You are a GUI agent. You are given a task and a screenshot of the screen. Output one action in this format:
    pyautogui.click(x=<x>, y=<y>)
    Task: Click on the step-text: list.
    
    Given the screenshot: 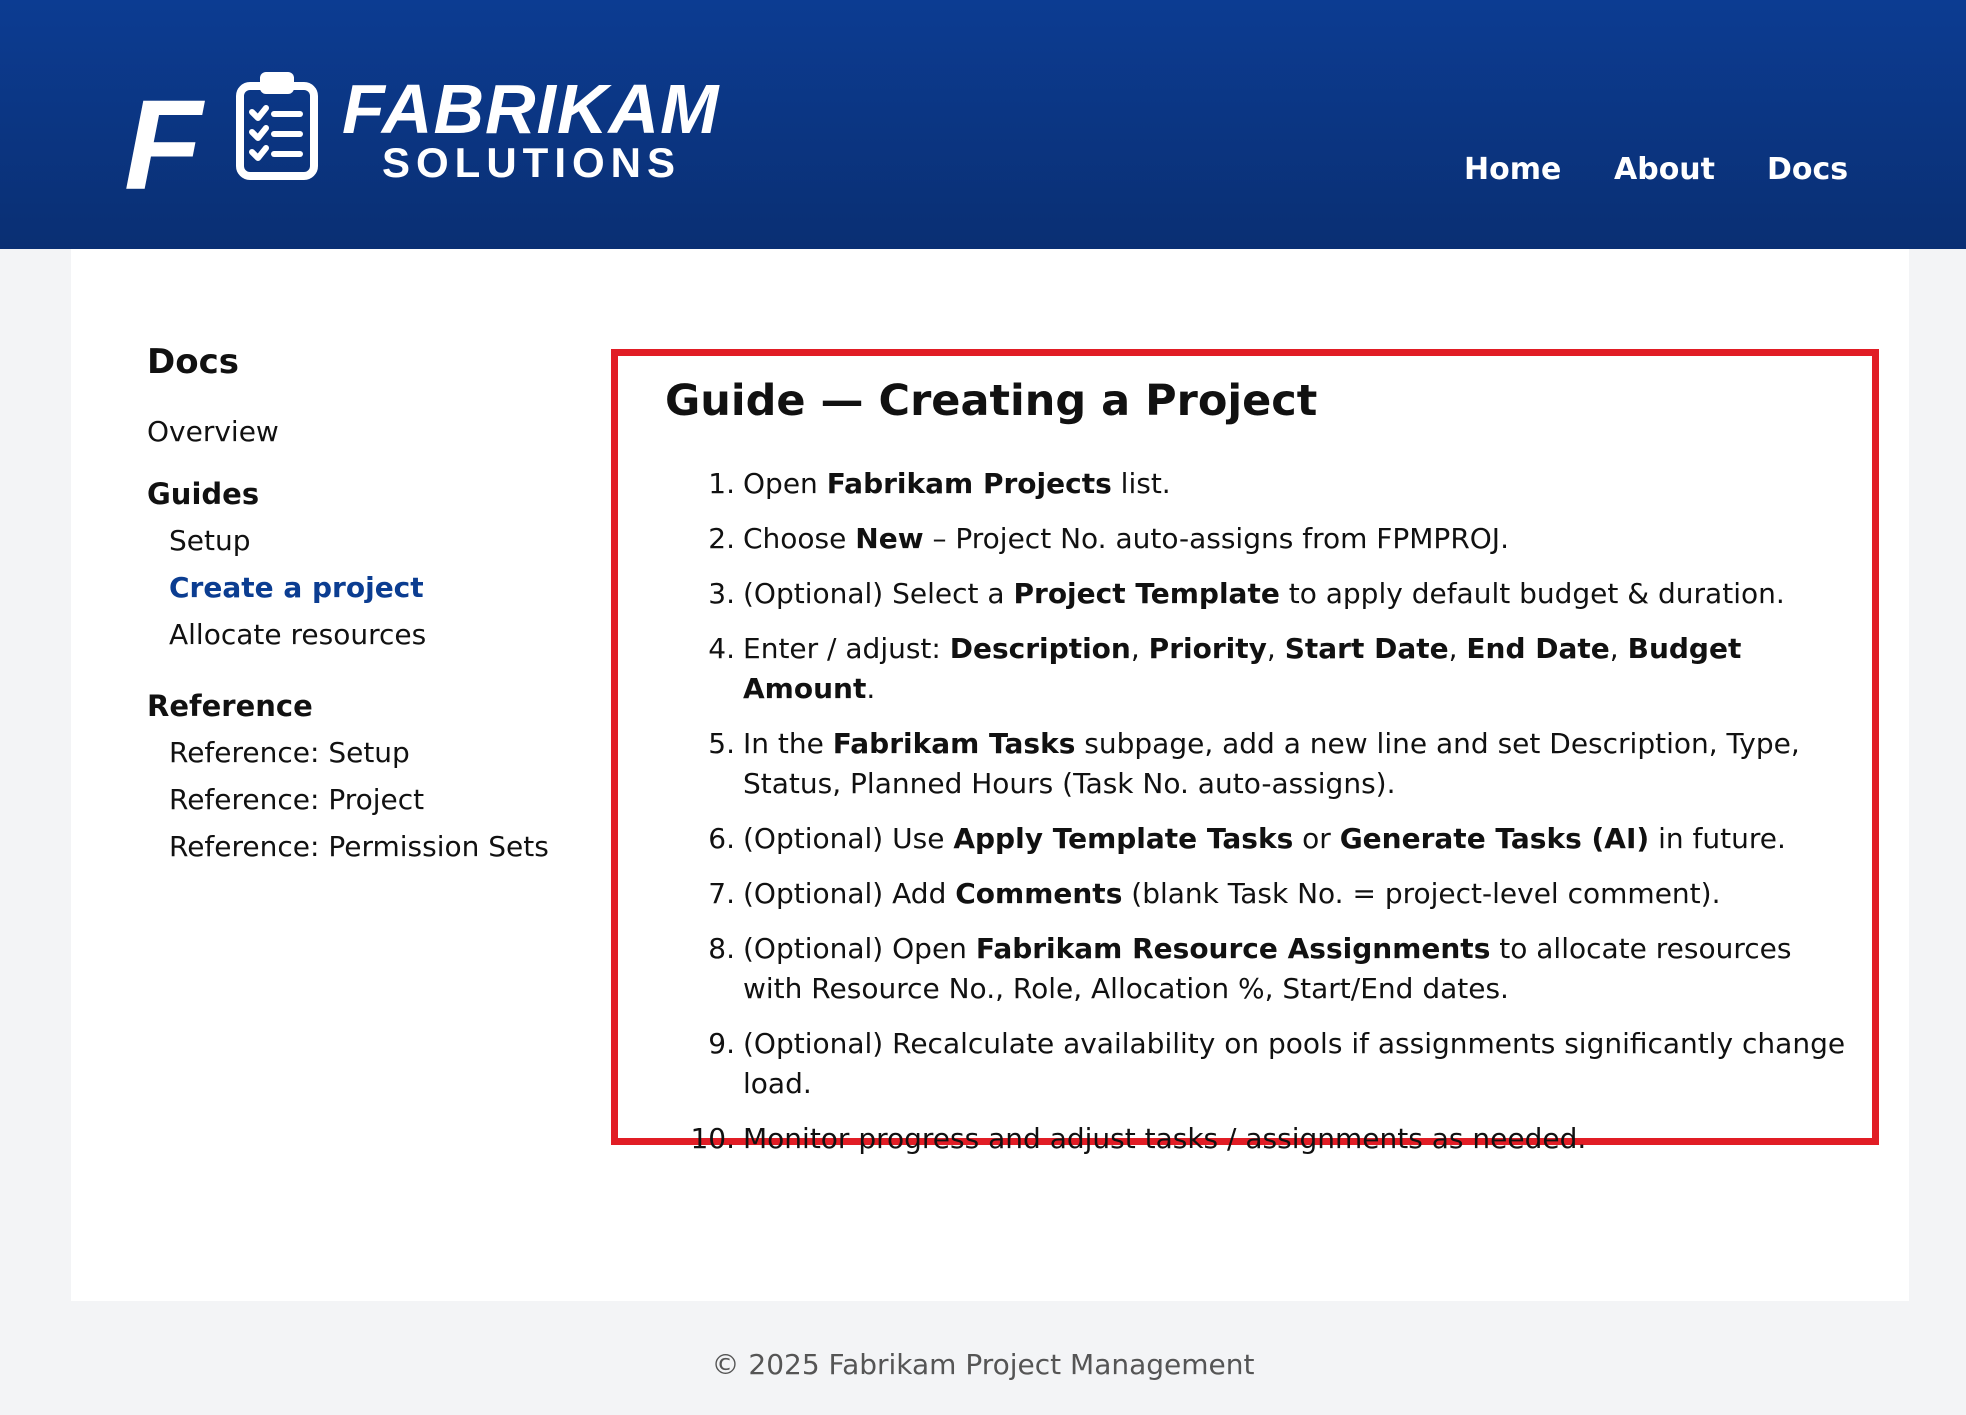 What is the action you would take?
    pyautogui.click(x=1141, y=483)
    